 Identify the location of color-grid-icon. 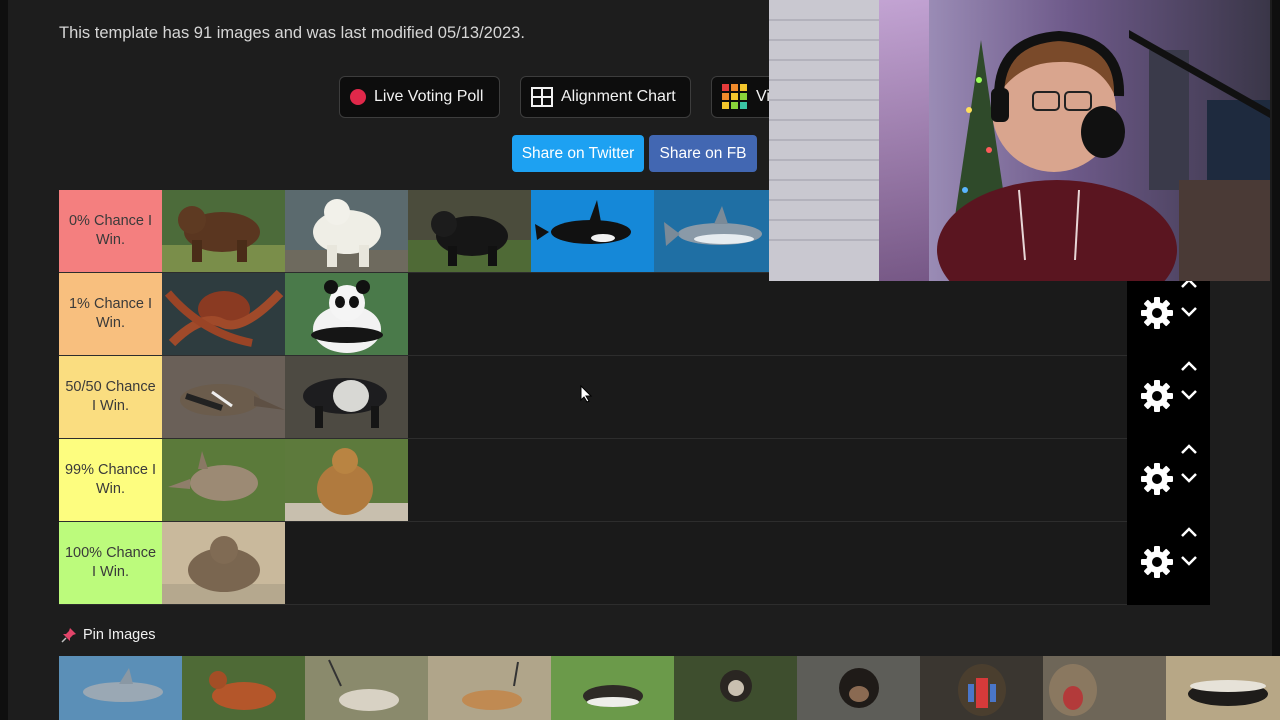
(734, 96).